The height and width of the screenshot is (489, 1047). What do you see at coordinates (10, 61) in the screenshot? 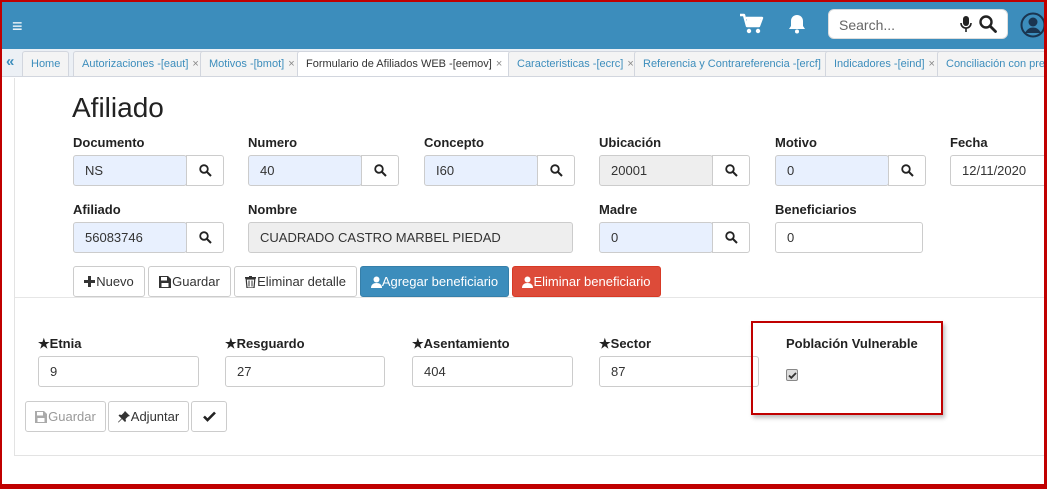
I see `tab-scroll-left-icon: «` at bounding box center [10, 61].